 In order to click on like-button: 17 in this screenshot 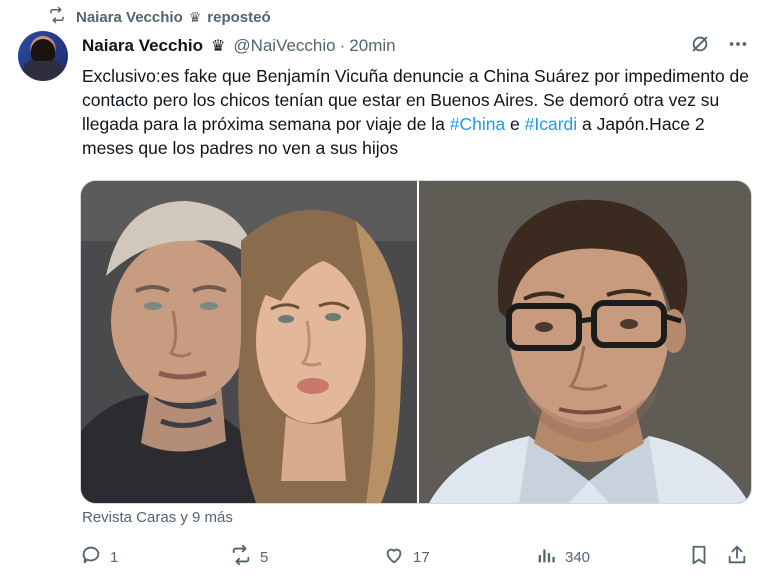, I will do `click(406, 557)`.